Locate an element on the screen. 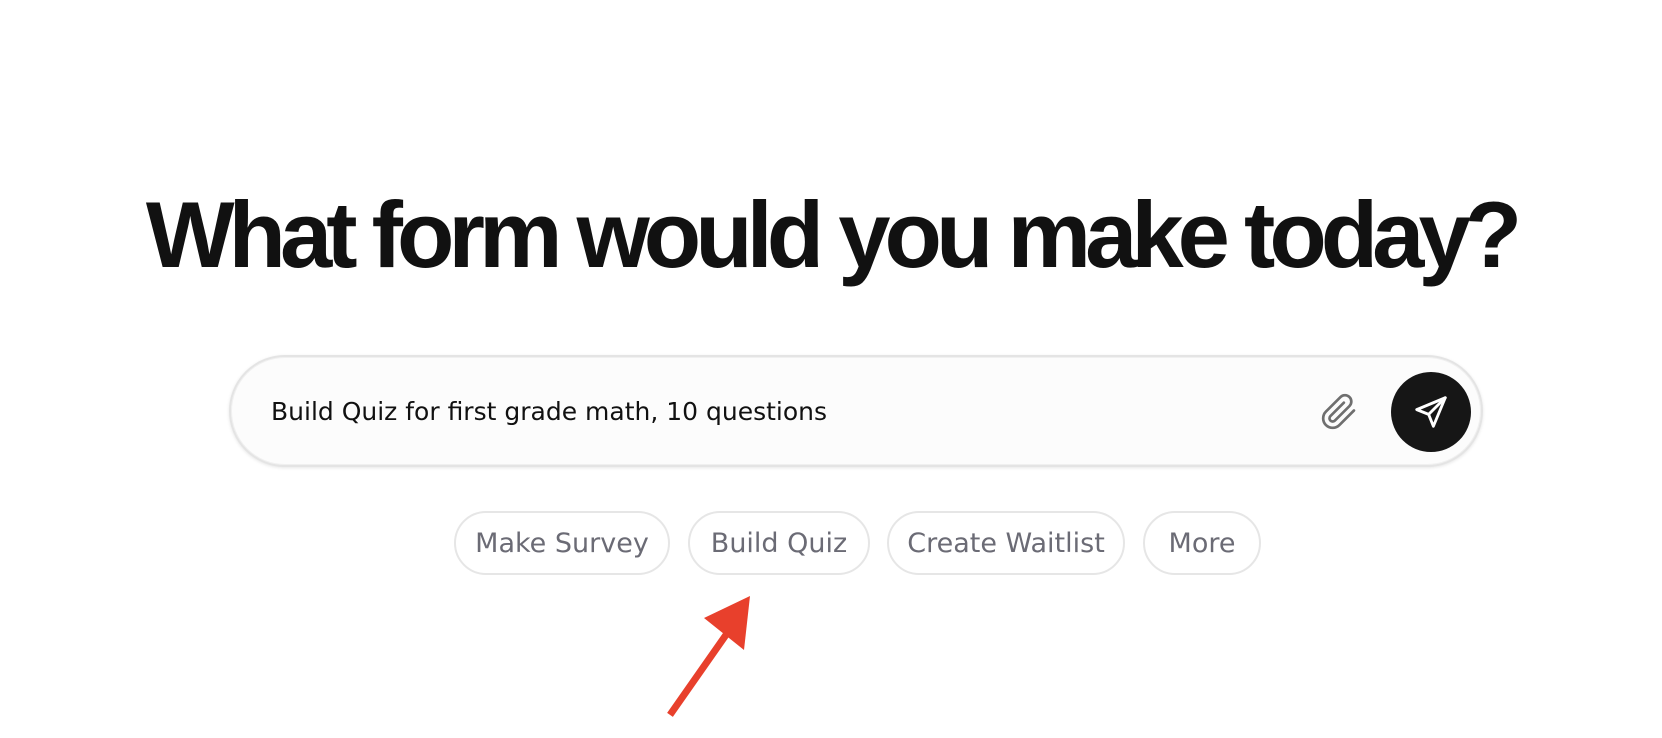  send-icon is located at coordinates (1431, 412).